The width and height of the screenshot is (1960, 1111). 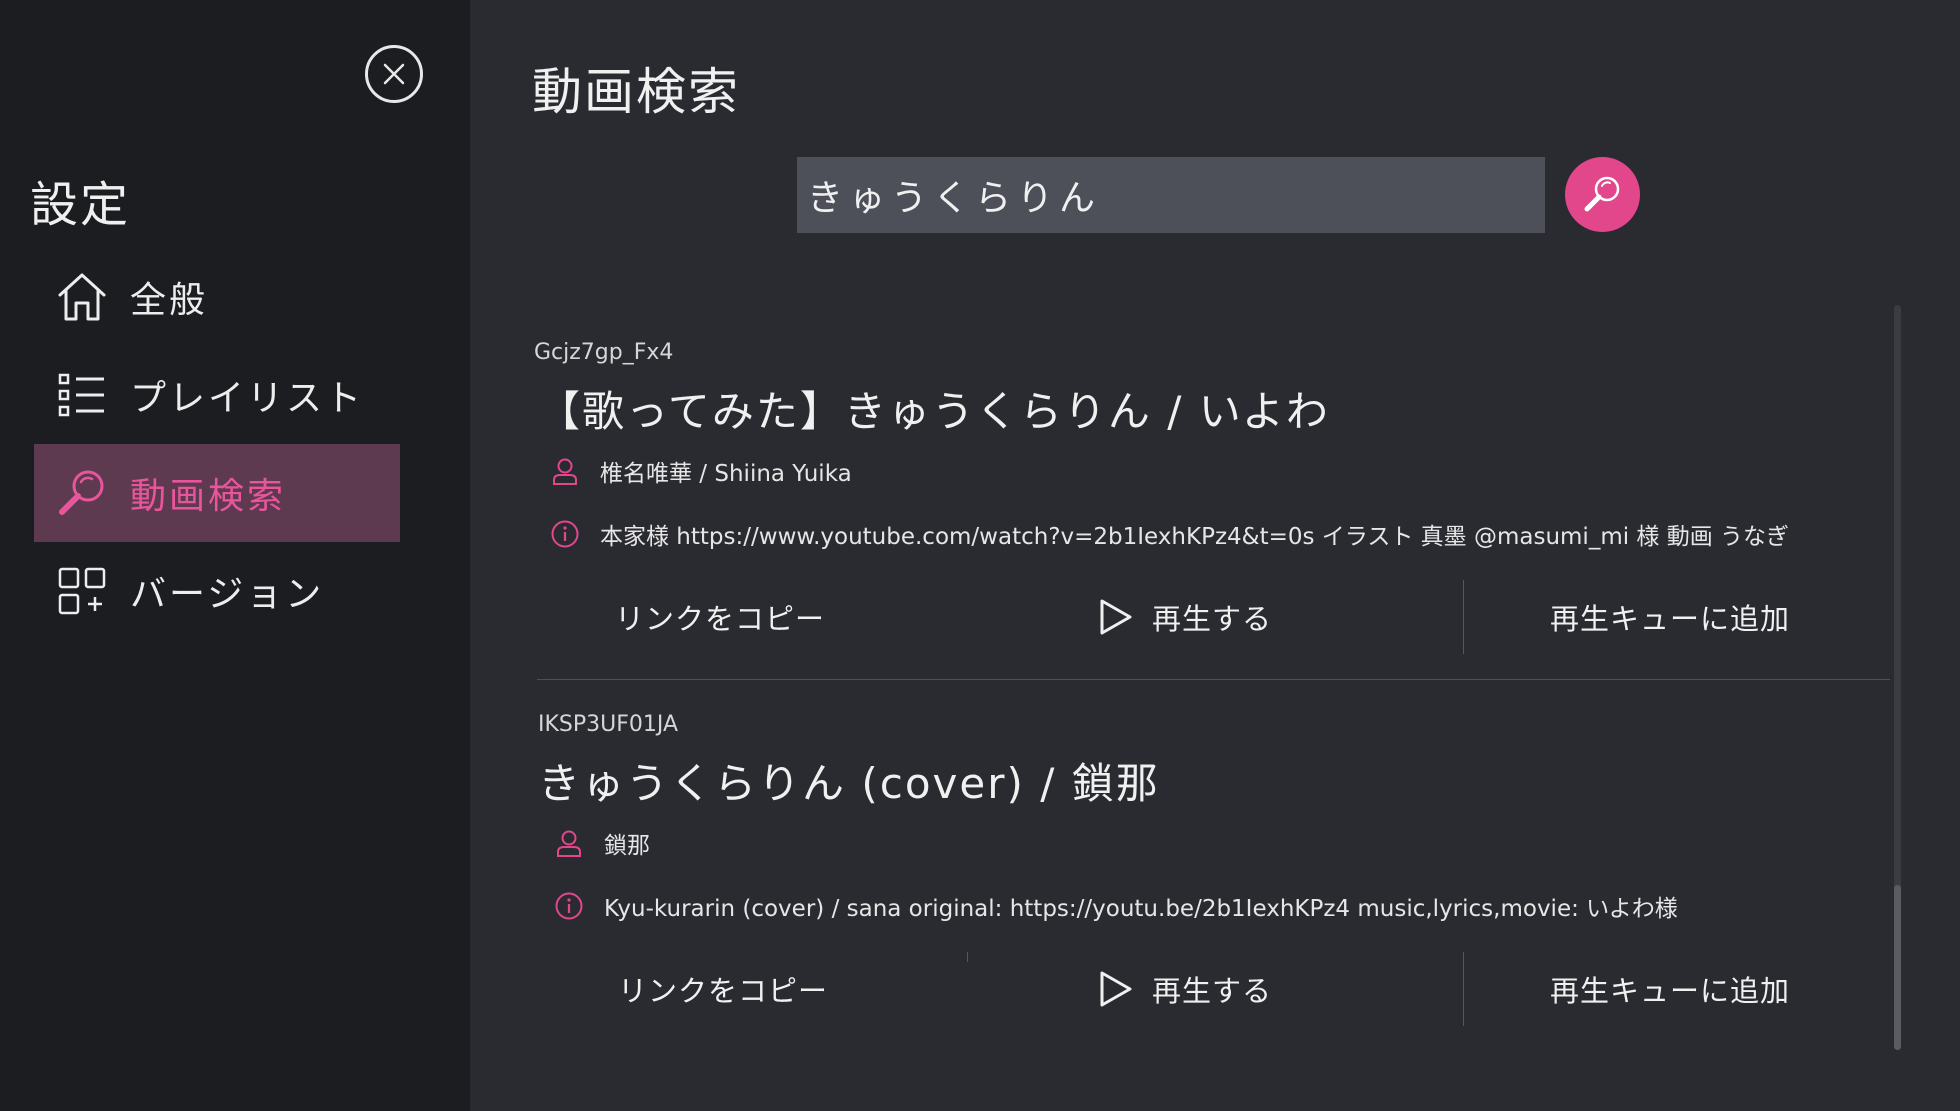 I want to click on sidebar-item-version: バージョン, so click(x=217, y=591).